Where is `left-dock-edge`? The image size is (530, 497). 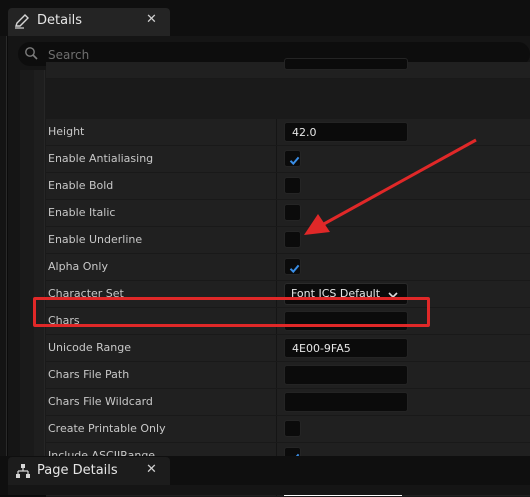
left-dock-edge is located at coordinates (3, 246).